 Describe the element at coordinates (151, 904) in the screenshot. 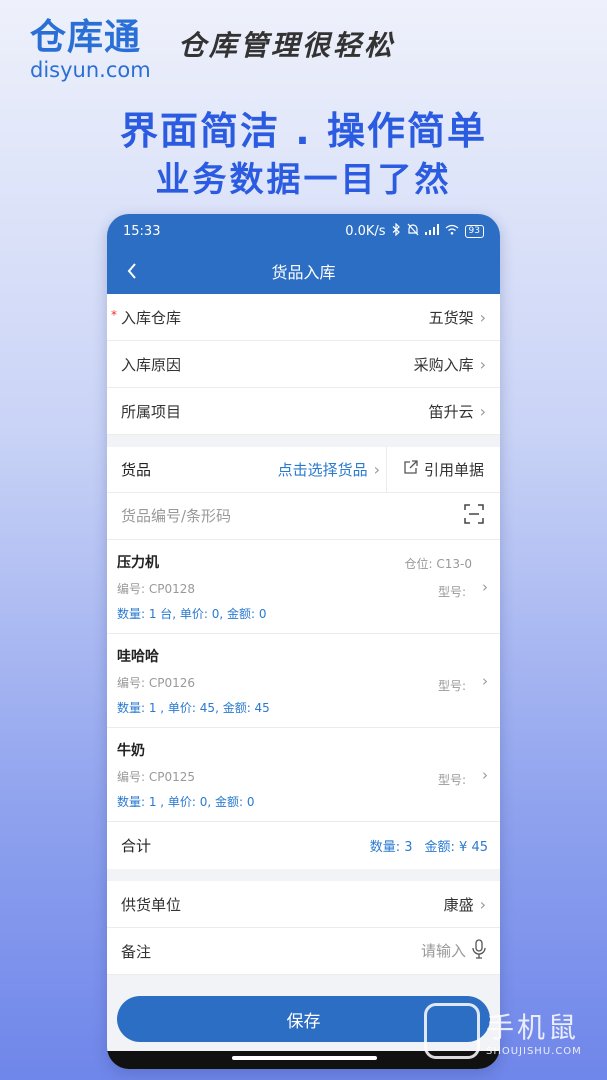

I see `supplier-label: 供货单位` at that location.